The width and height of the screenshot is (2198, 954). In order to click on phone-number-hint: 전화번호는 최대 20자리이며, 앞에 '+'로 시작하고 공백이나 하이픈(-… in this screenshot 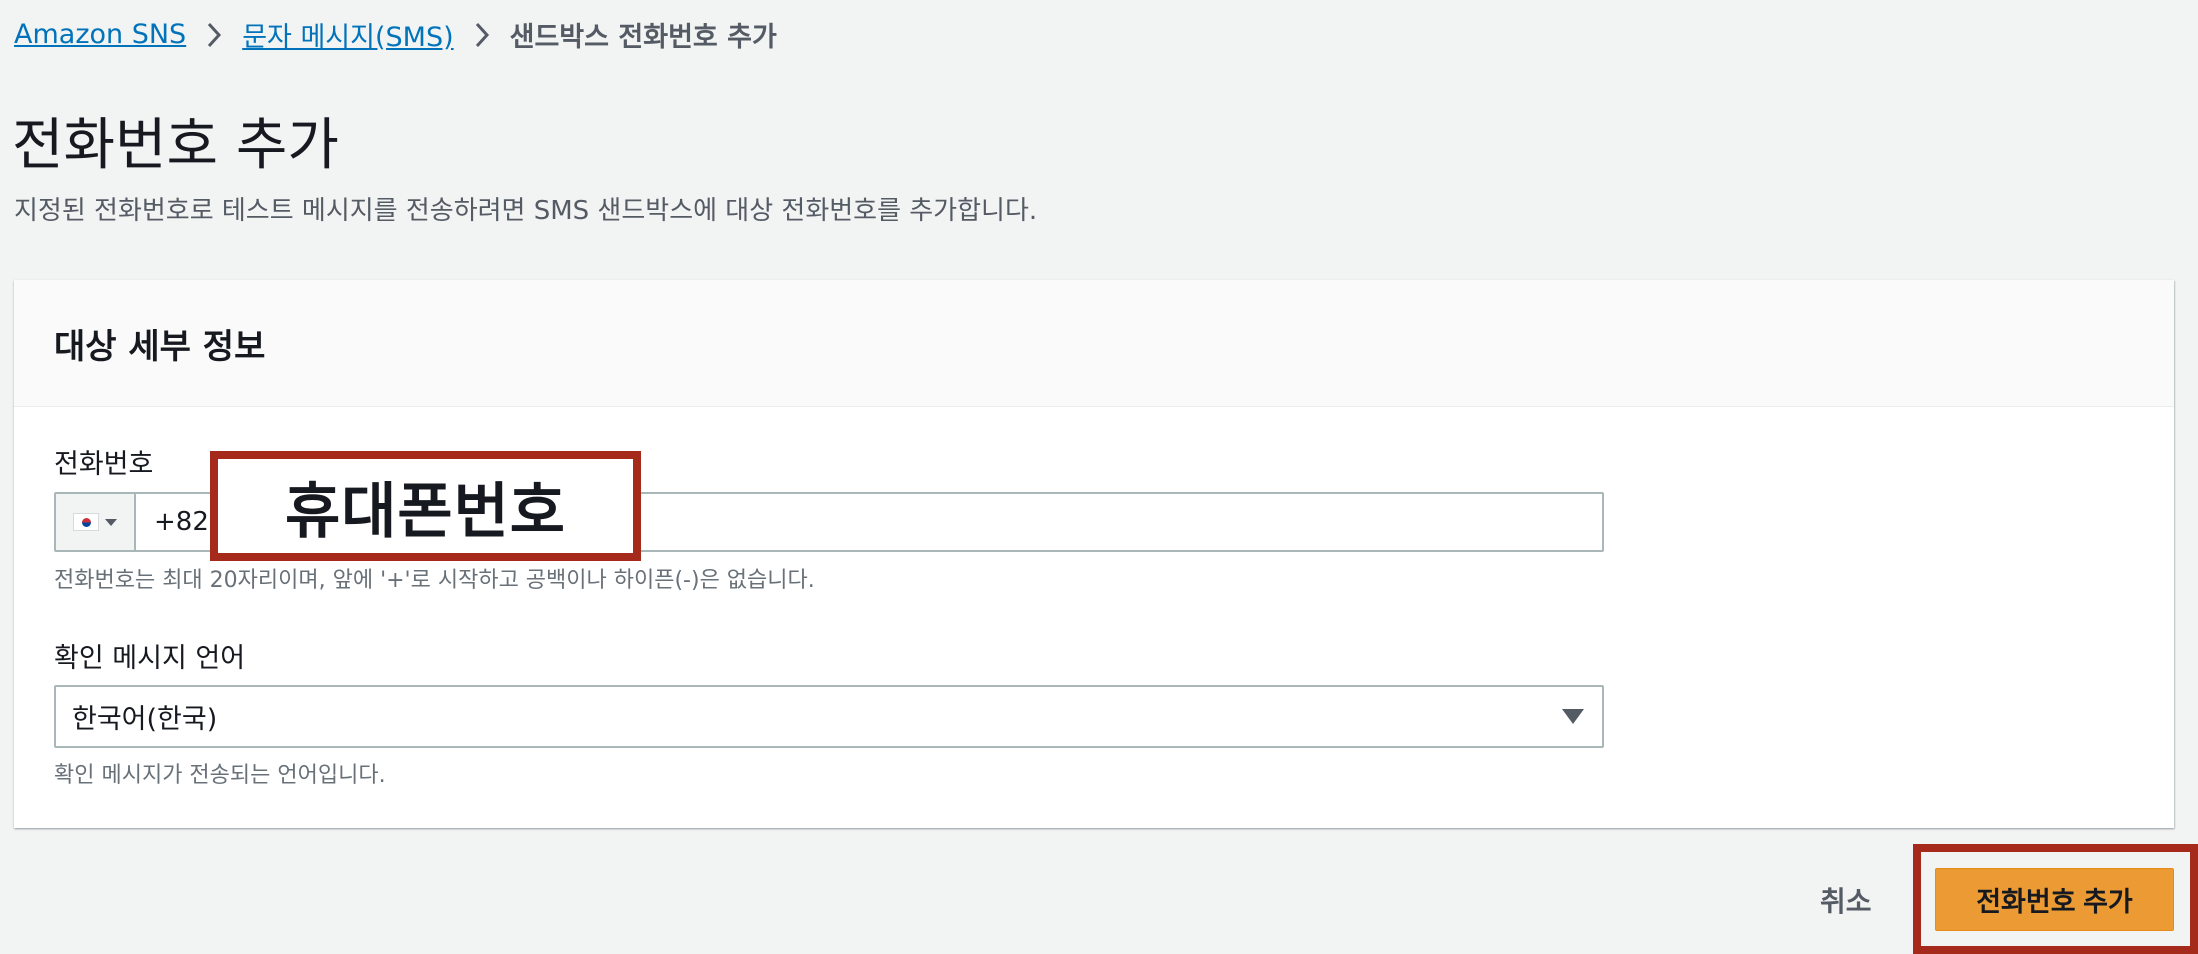, I will do `click(434, 580)`.